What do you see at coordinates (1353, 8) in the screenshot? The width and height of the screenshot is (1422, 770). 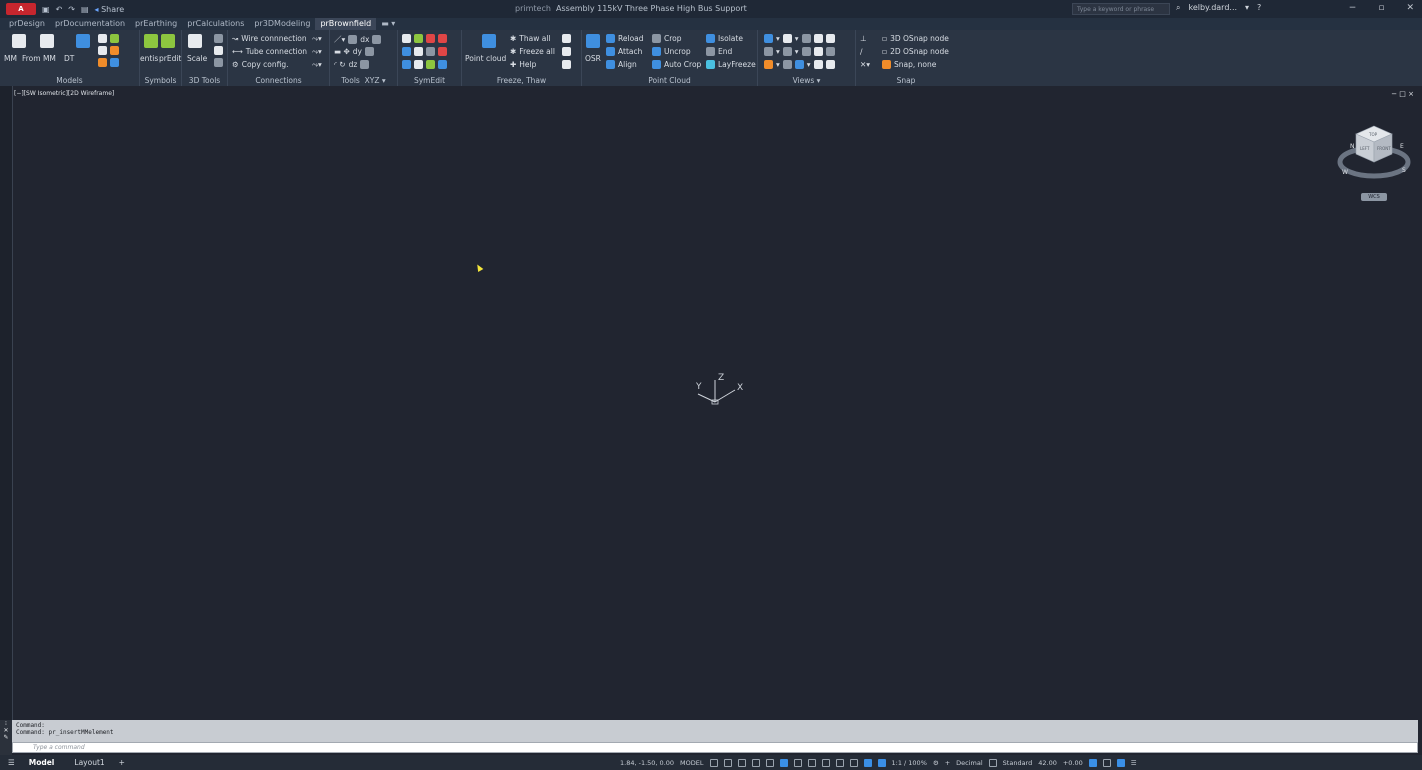 I see `minimize-icon: −` at bounding box center [1353, 8].